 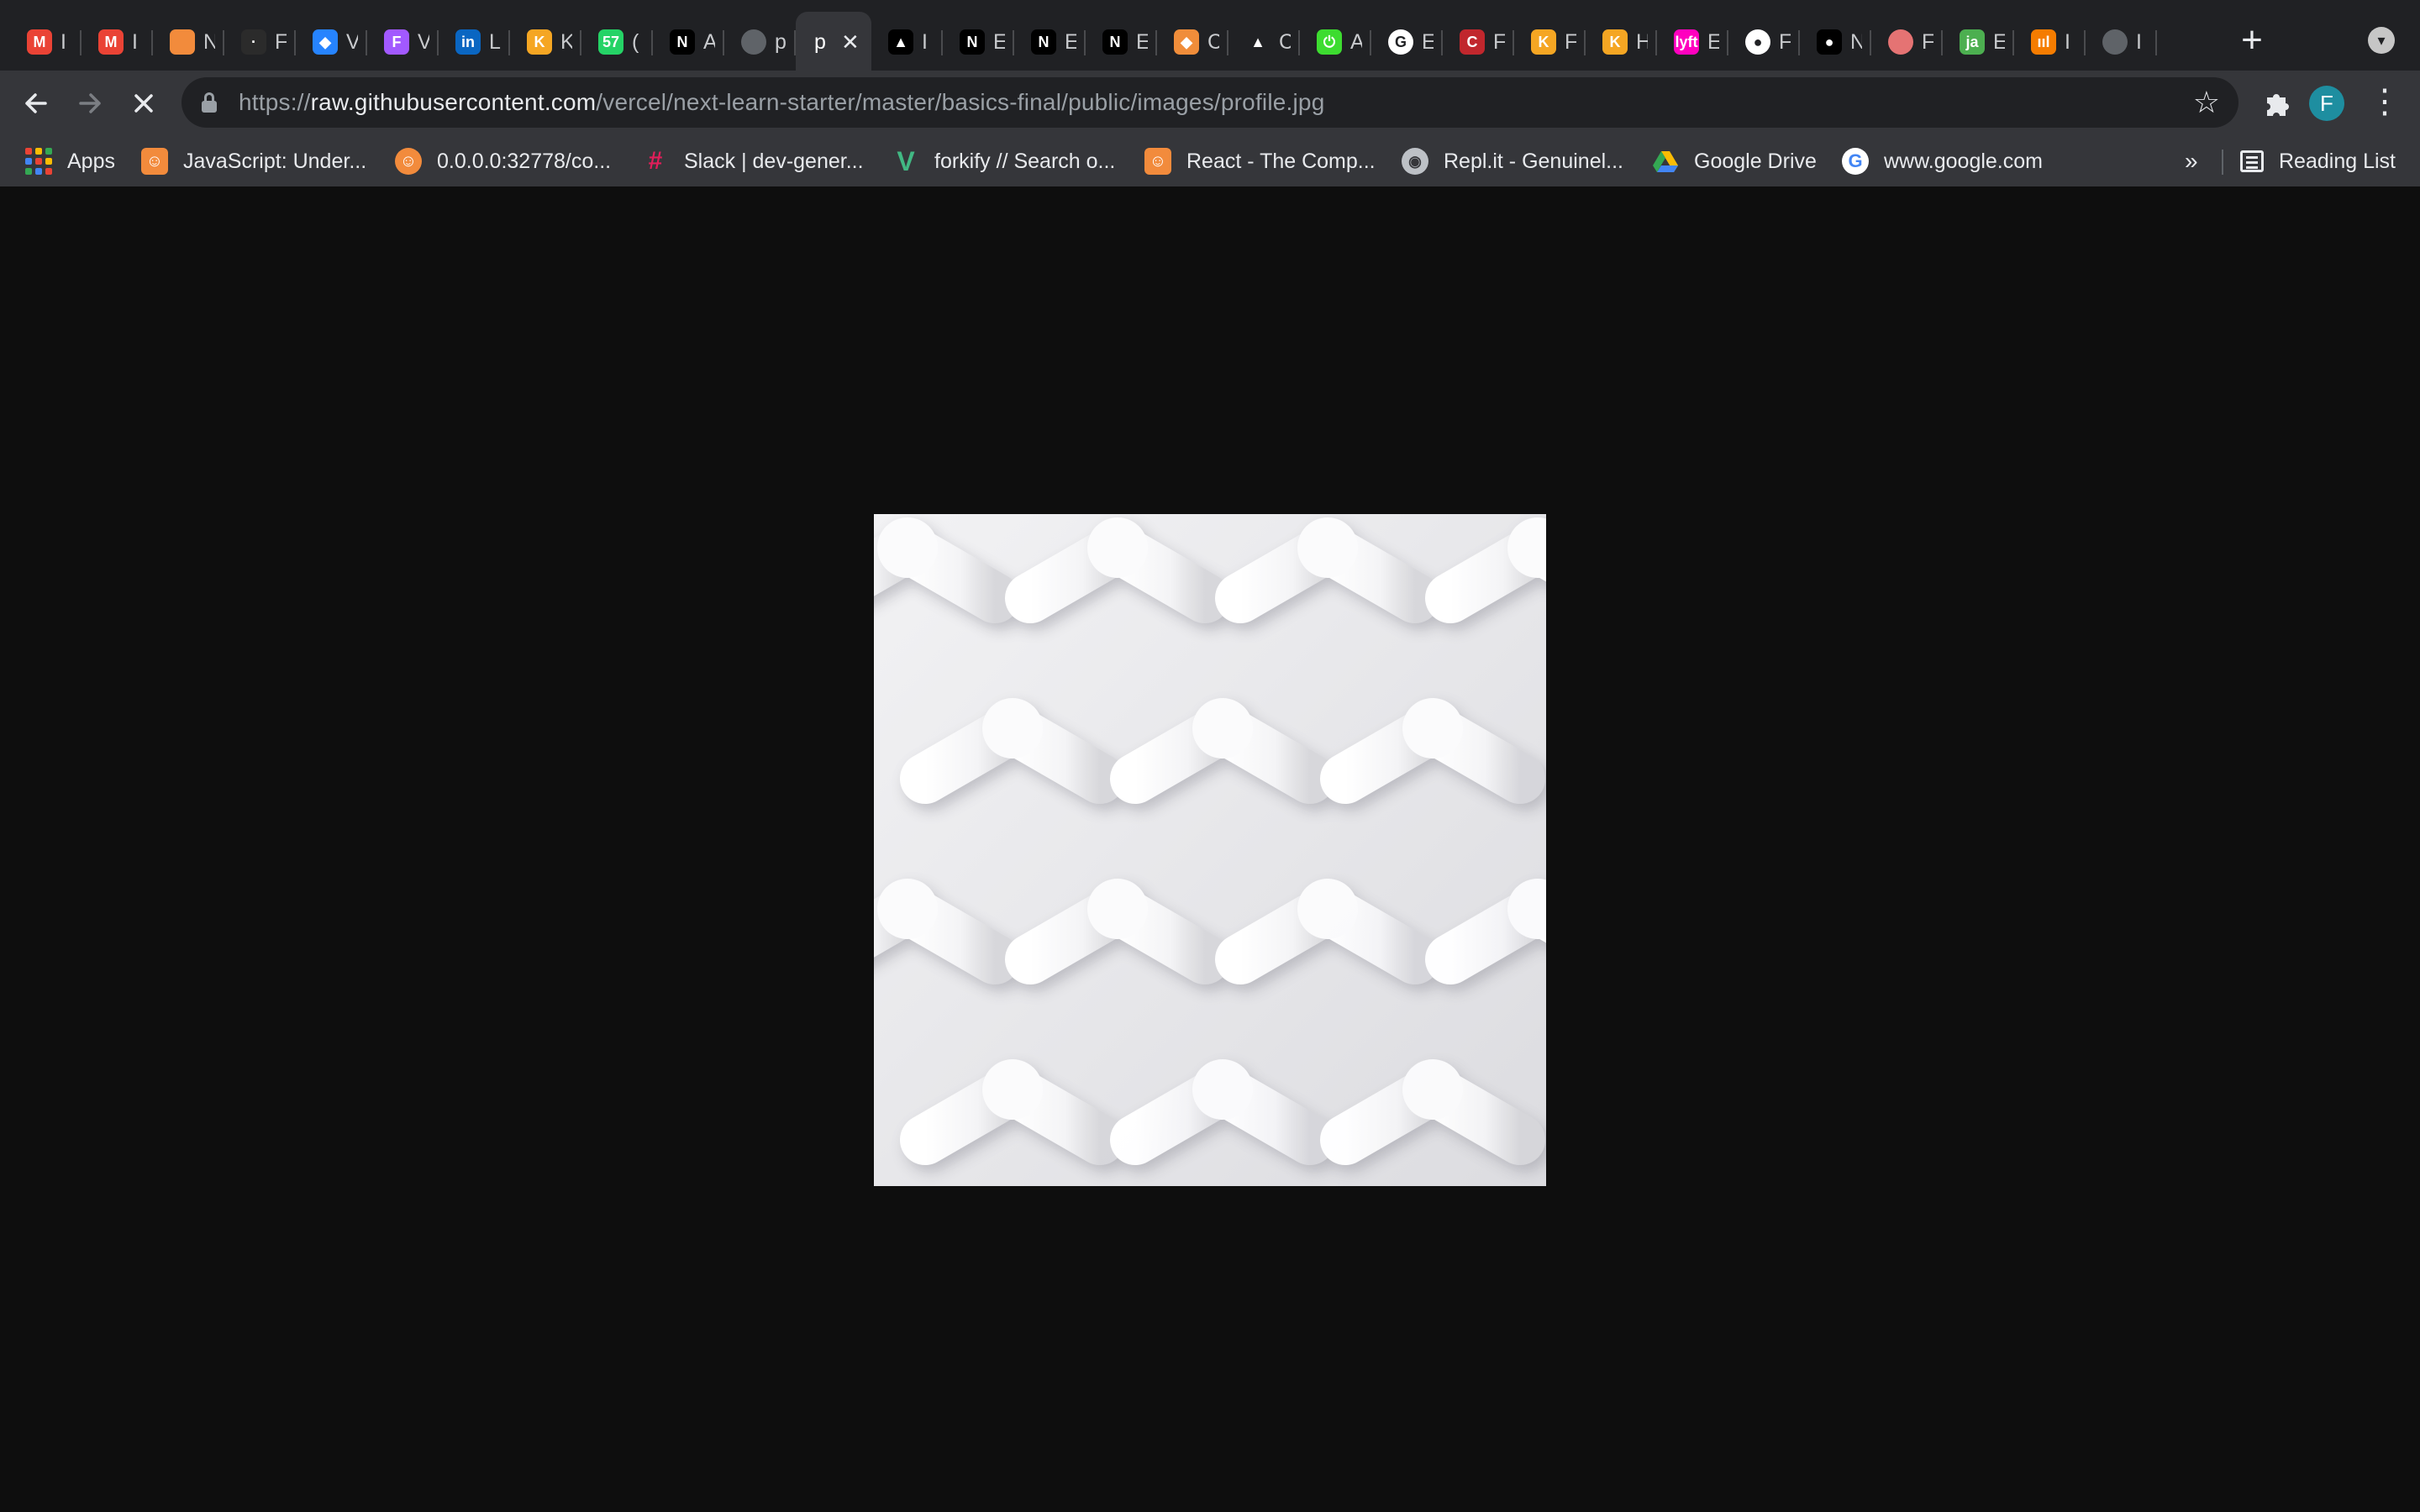 I want to click on tab: ● N, so click(x=1835, y=42).